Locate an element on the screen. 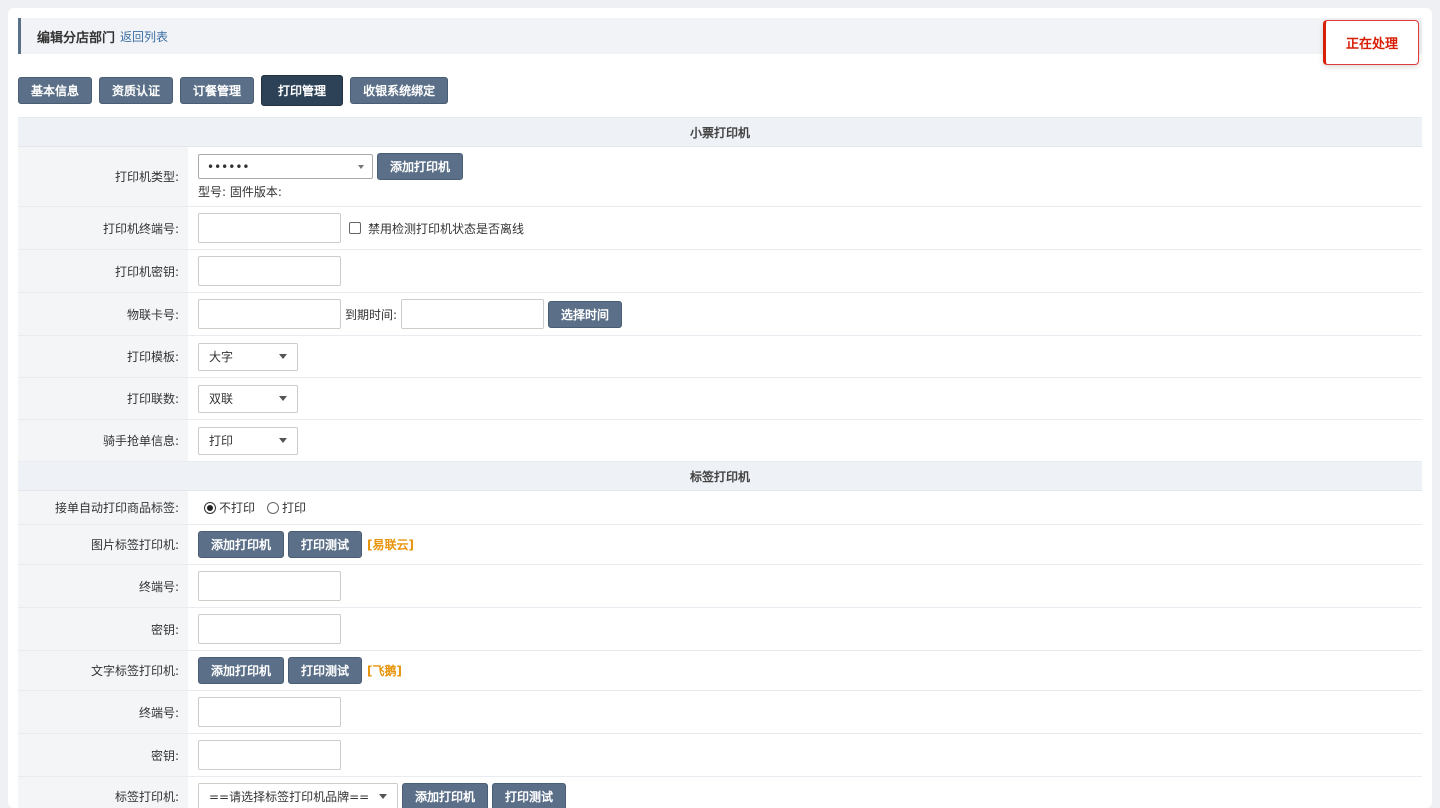 This screenshot has width=1440, height=808. row-image-key: 密钥: is located at coordinates (720, 629).